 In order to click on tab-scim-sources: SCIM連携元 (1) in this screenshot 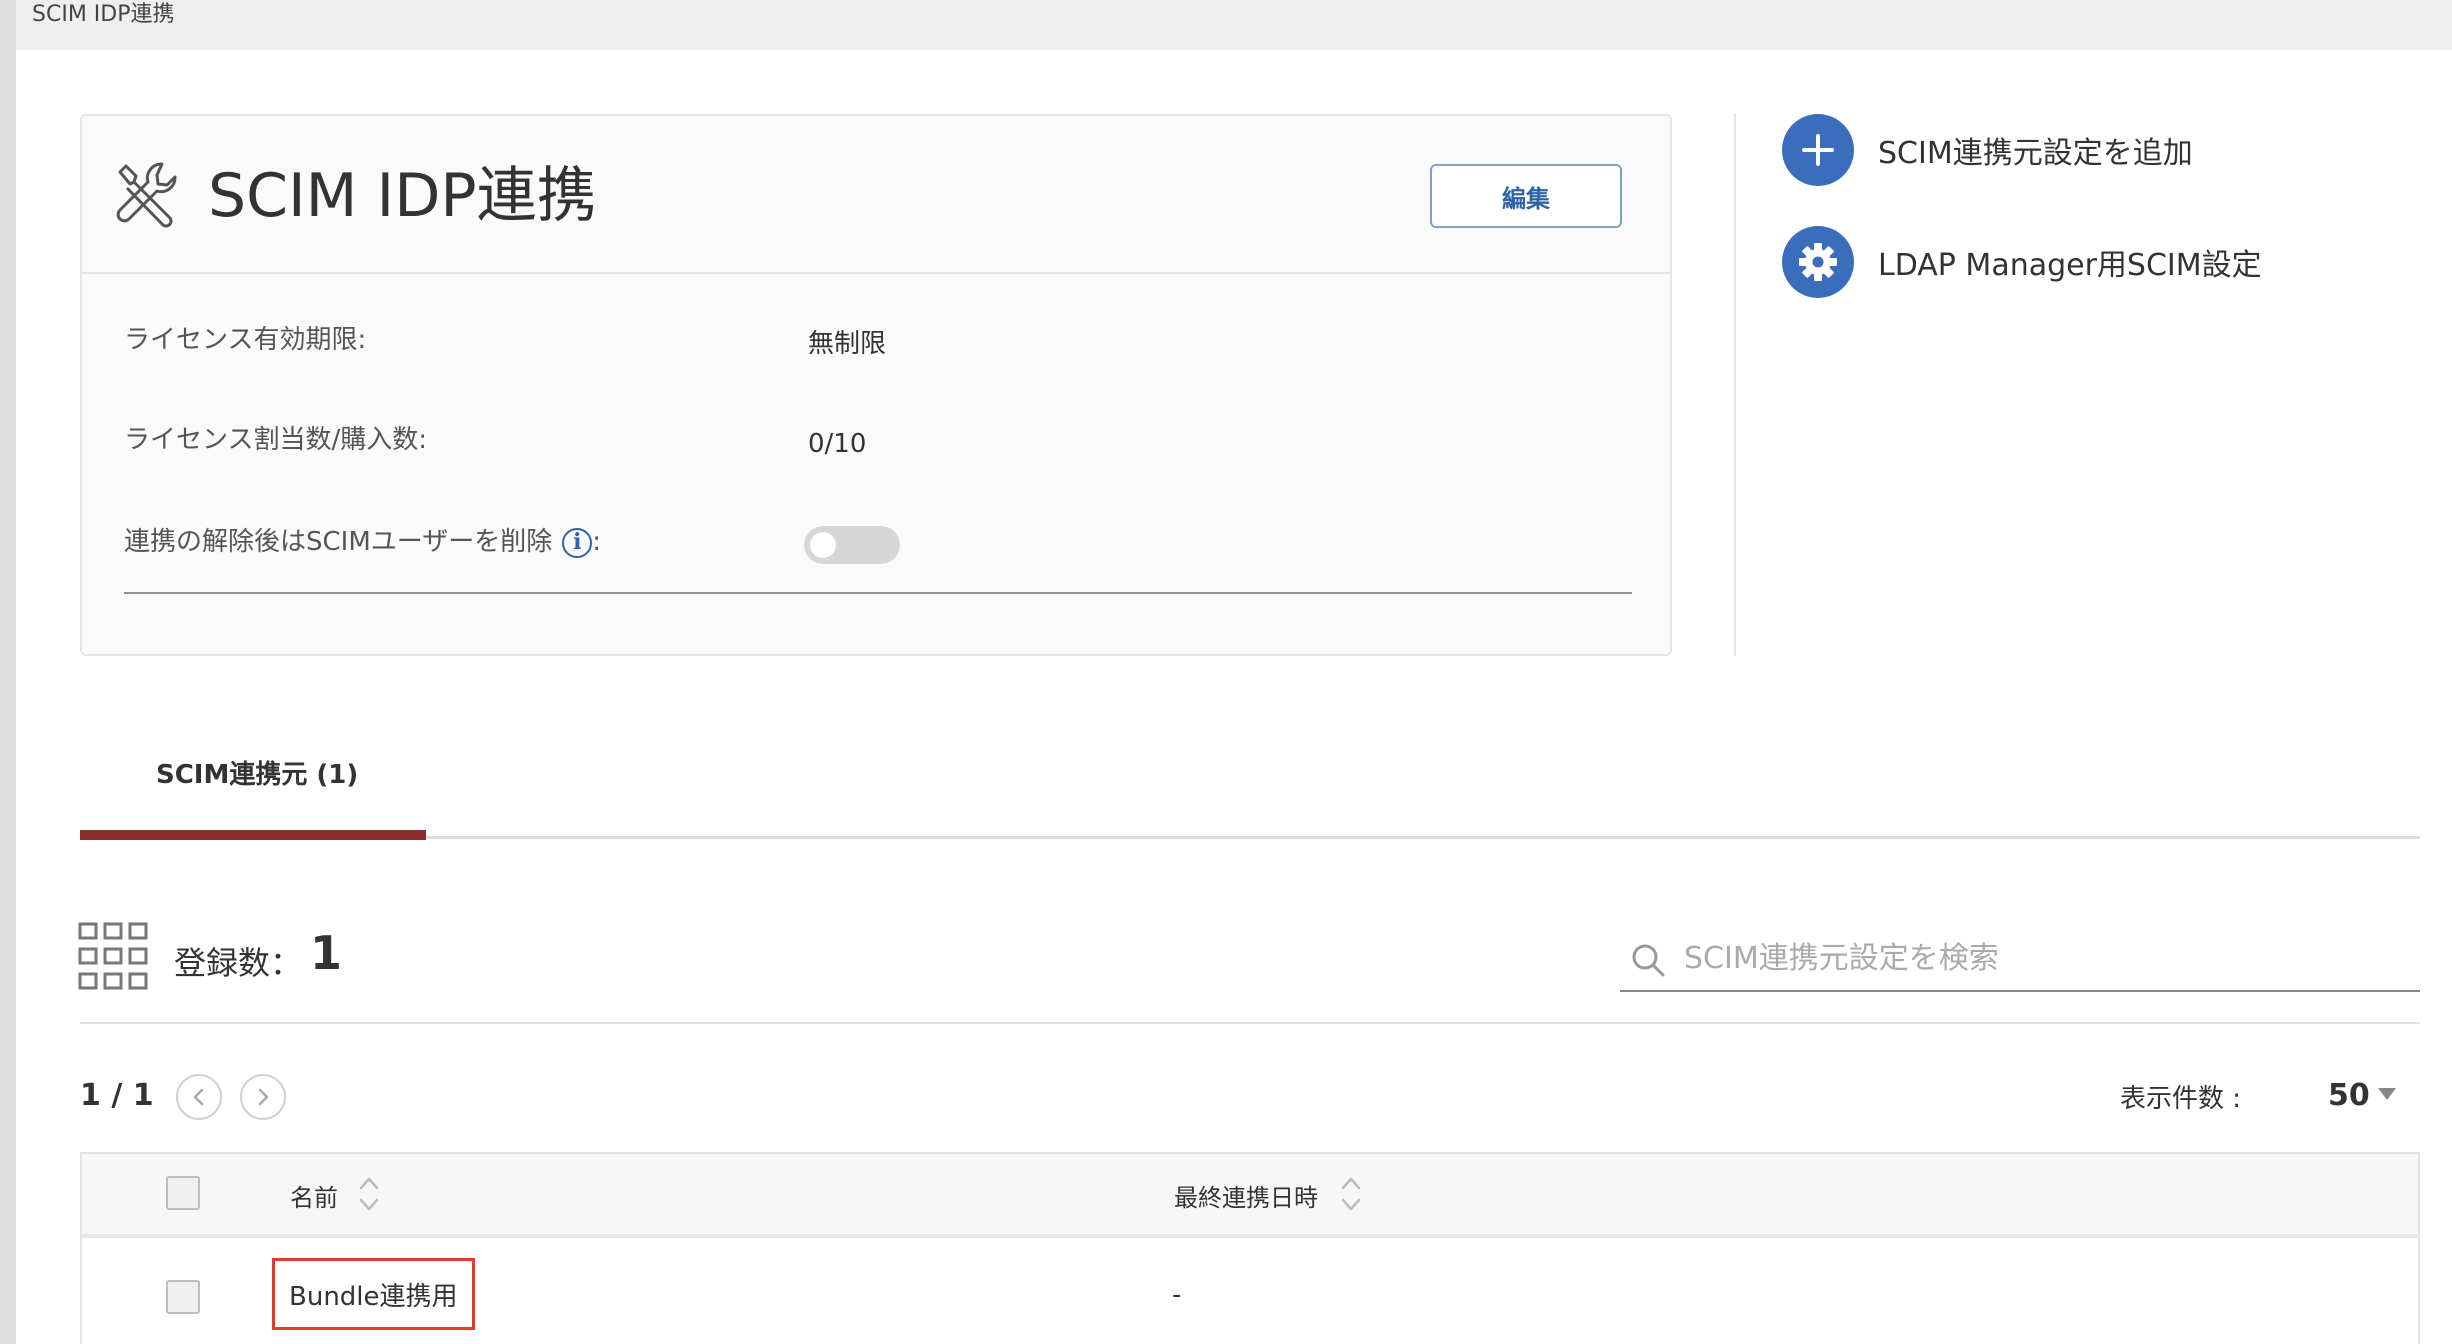, I will do `click(257, 772)`.